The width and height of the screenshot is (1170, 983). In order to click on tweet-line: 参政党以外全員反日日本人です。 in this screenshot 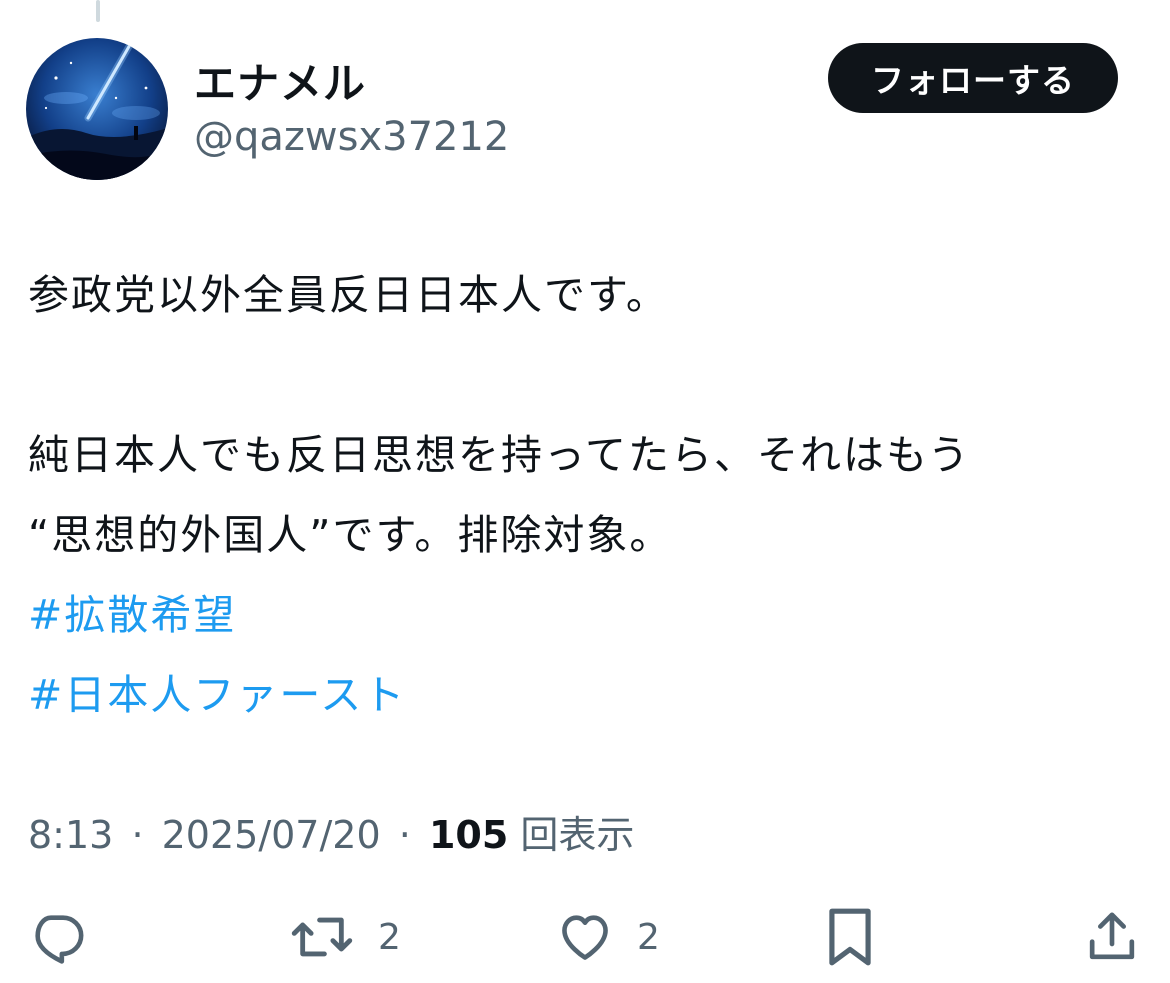, I will do `click(348, 295)`.